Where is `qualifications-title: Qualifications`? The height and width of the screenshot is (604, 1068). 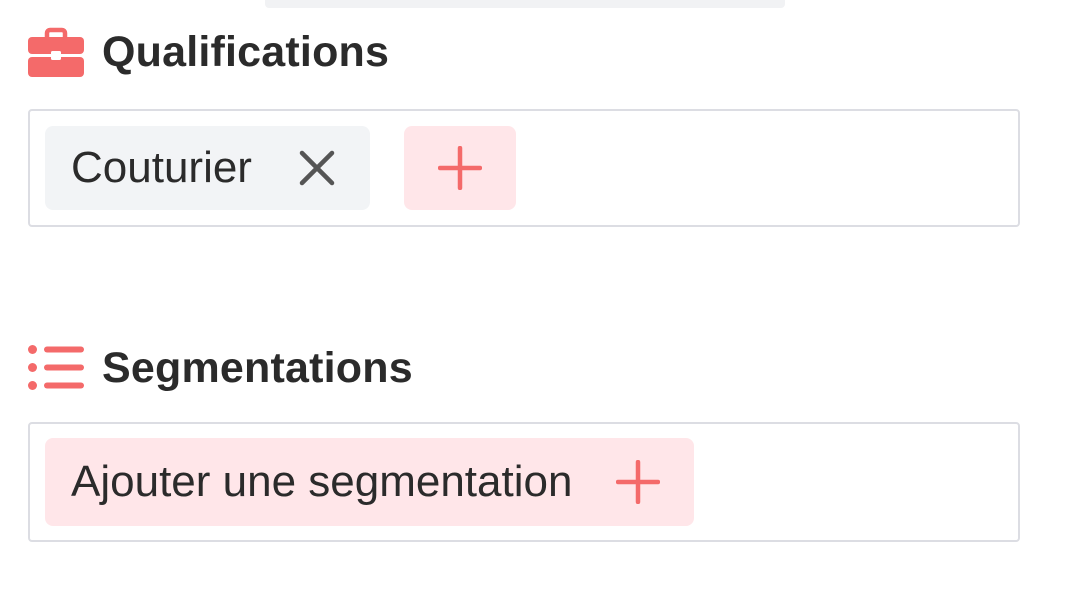
qualifications-title: Qualifications is located at coordinates (246, 51).